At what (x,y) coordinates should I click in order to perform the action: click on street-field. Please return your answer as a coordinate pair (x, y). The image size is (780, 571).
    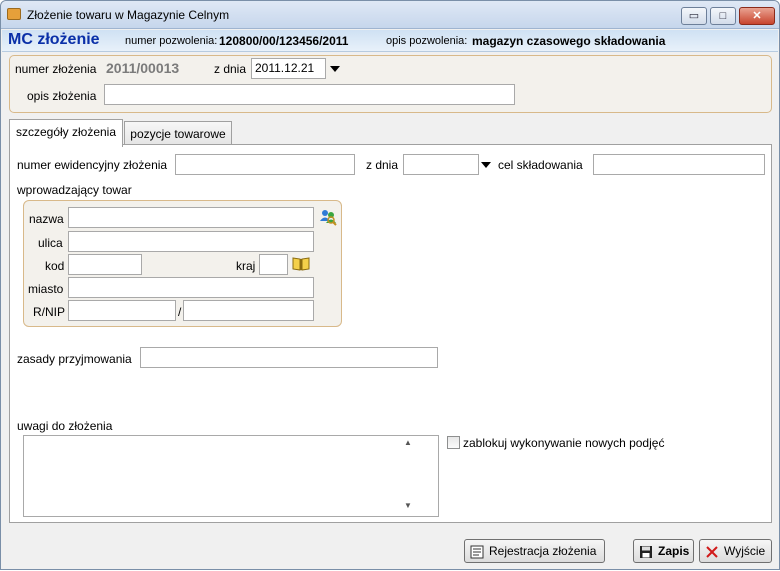
    Looking at the image, I should click on (191, 241).